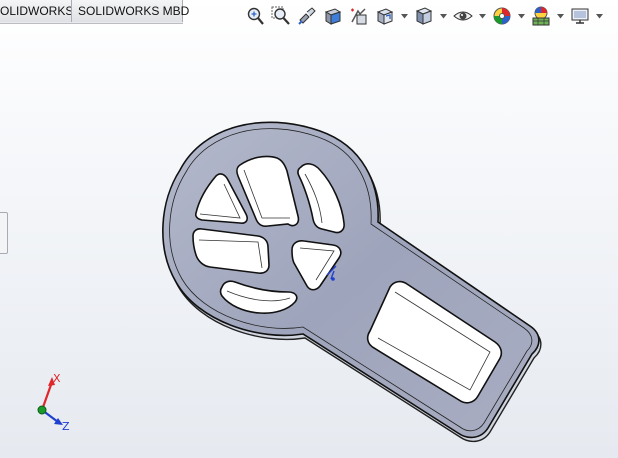 The width and height of the screenshot is (618, 458). Describe the element at coordinates (57, 378) in the screenshot. I see `triad-x-label: X` at that location.